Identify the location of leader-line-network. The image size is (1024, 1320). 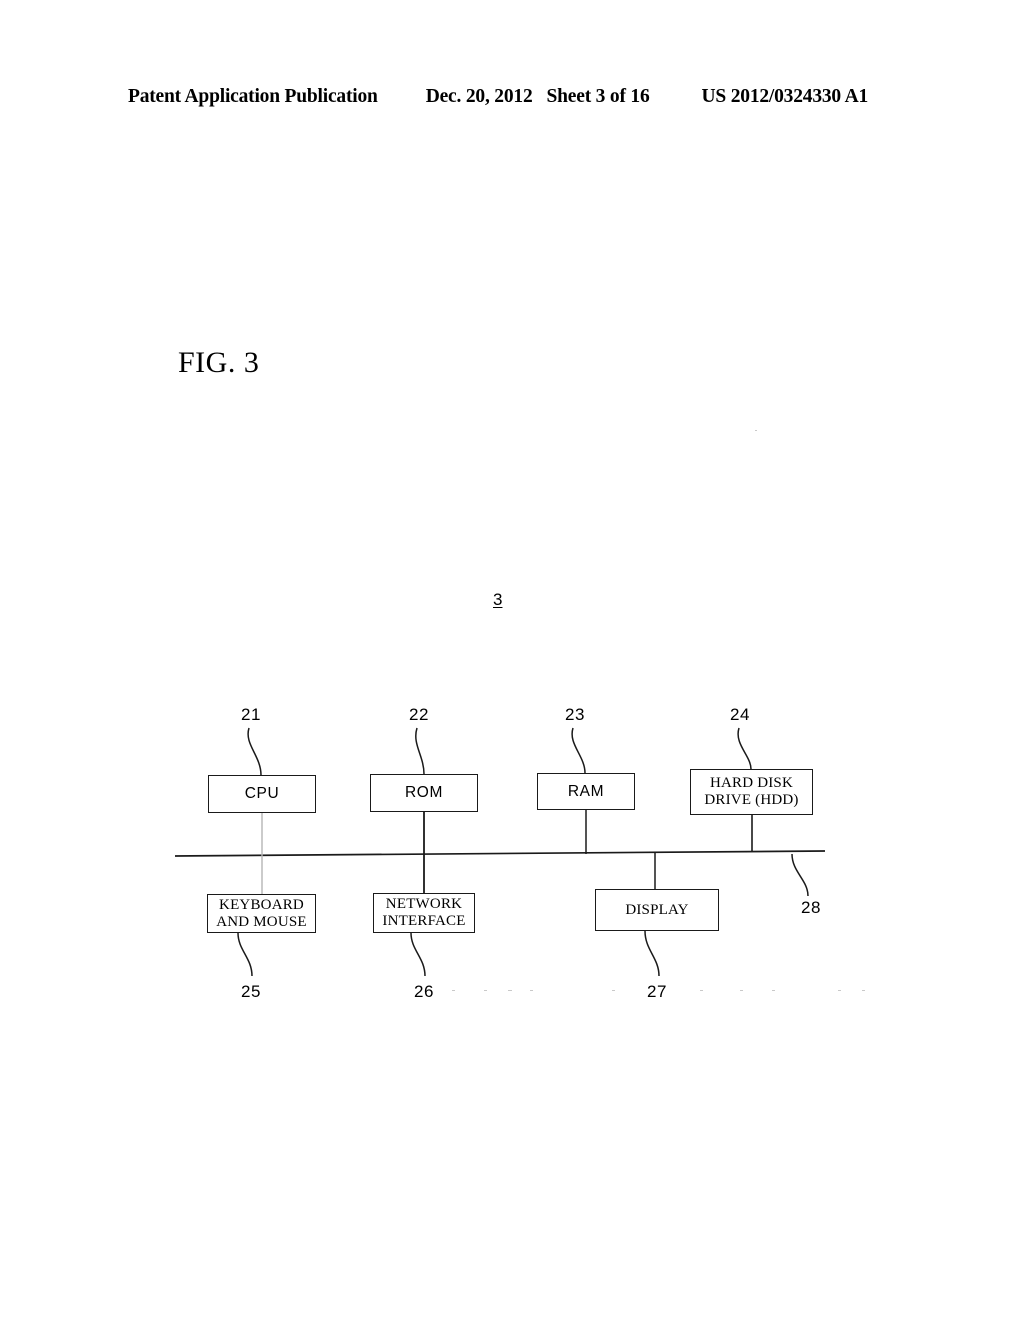
(418, 954).